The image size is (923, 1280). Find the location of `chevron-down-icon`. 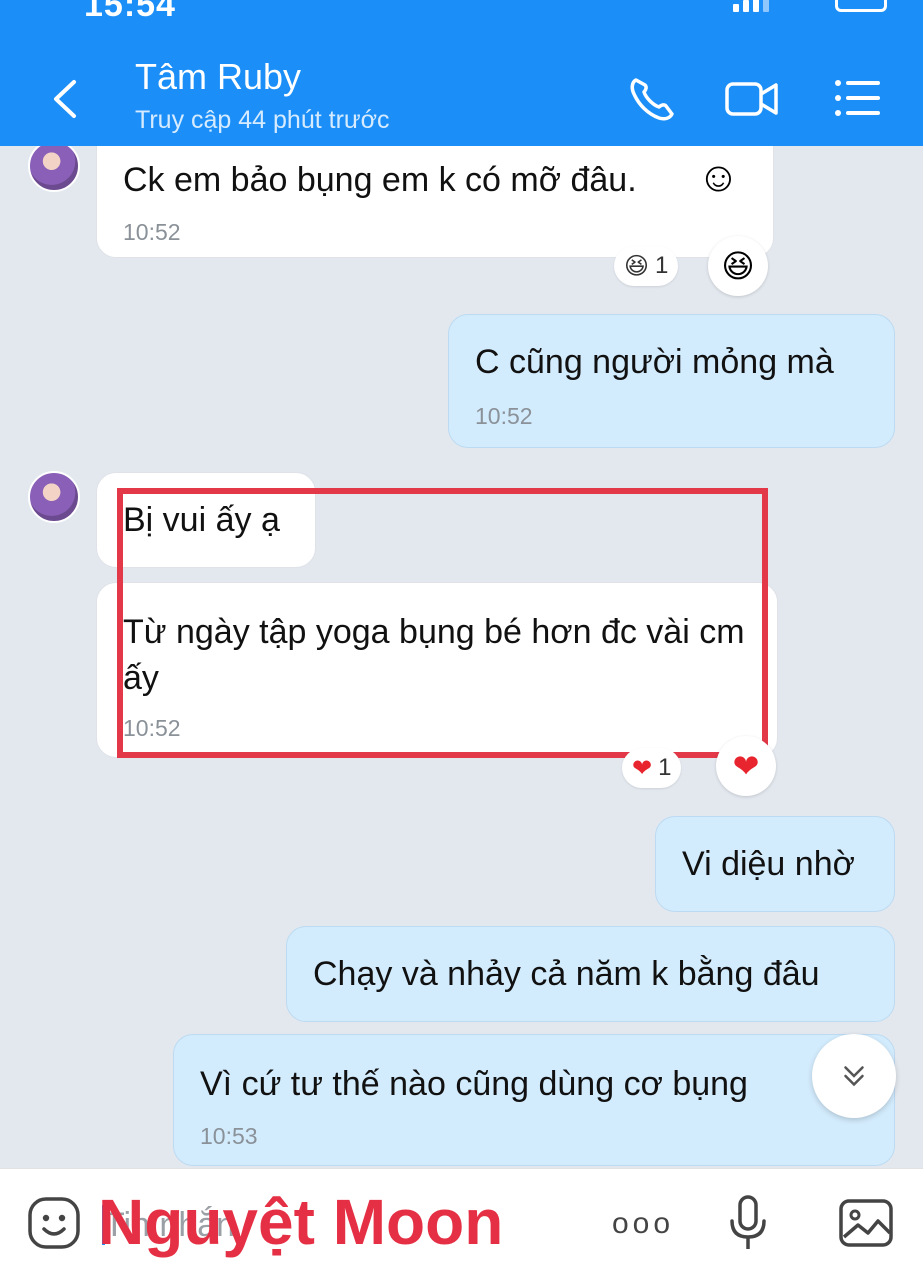

chevron-down-icon is located at coordinates (854, 1076).